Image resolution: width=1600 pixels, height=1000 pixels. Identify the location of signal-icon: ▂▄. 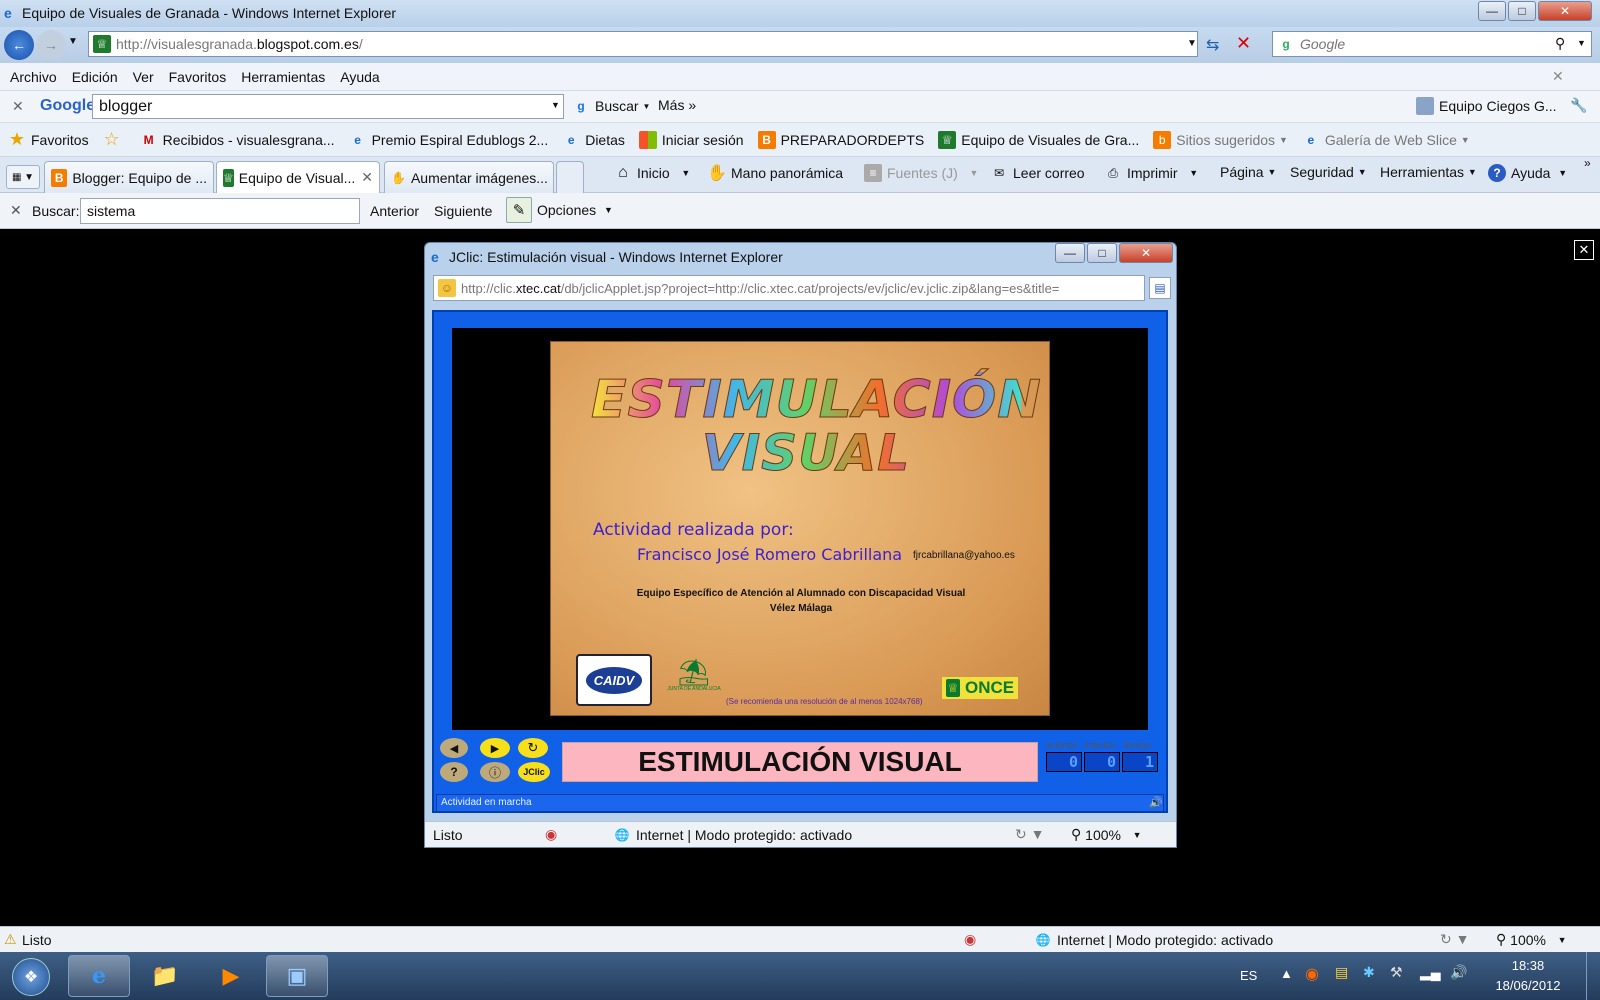
(1430, 972).